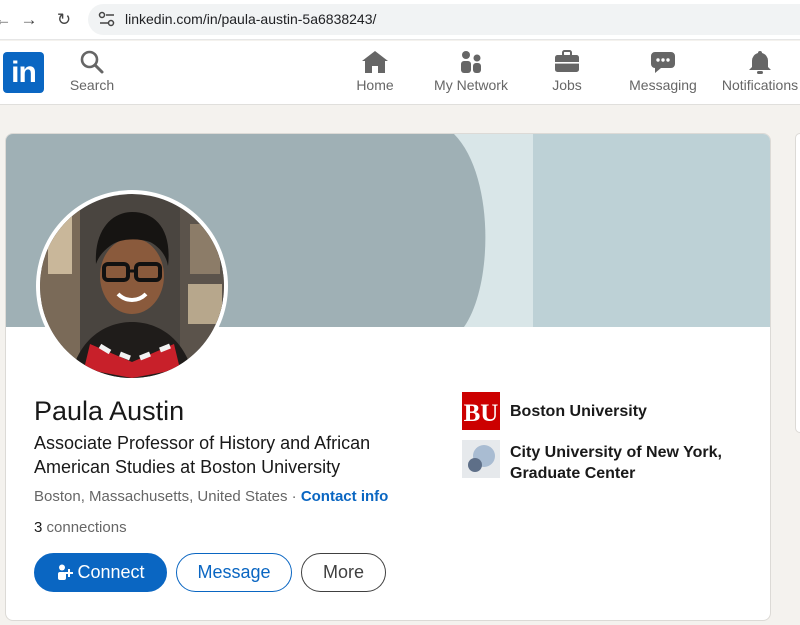 The height and width of the screenshot is (625, 800). What do you see at coordinates (92, 85) in the screenshot?
I see `nav-search-label: Search` at bounding box center [92, 85].